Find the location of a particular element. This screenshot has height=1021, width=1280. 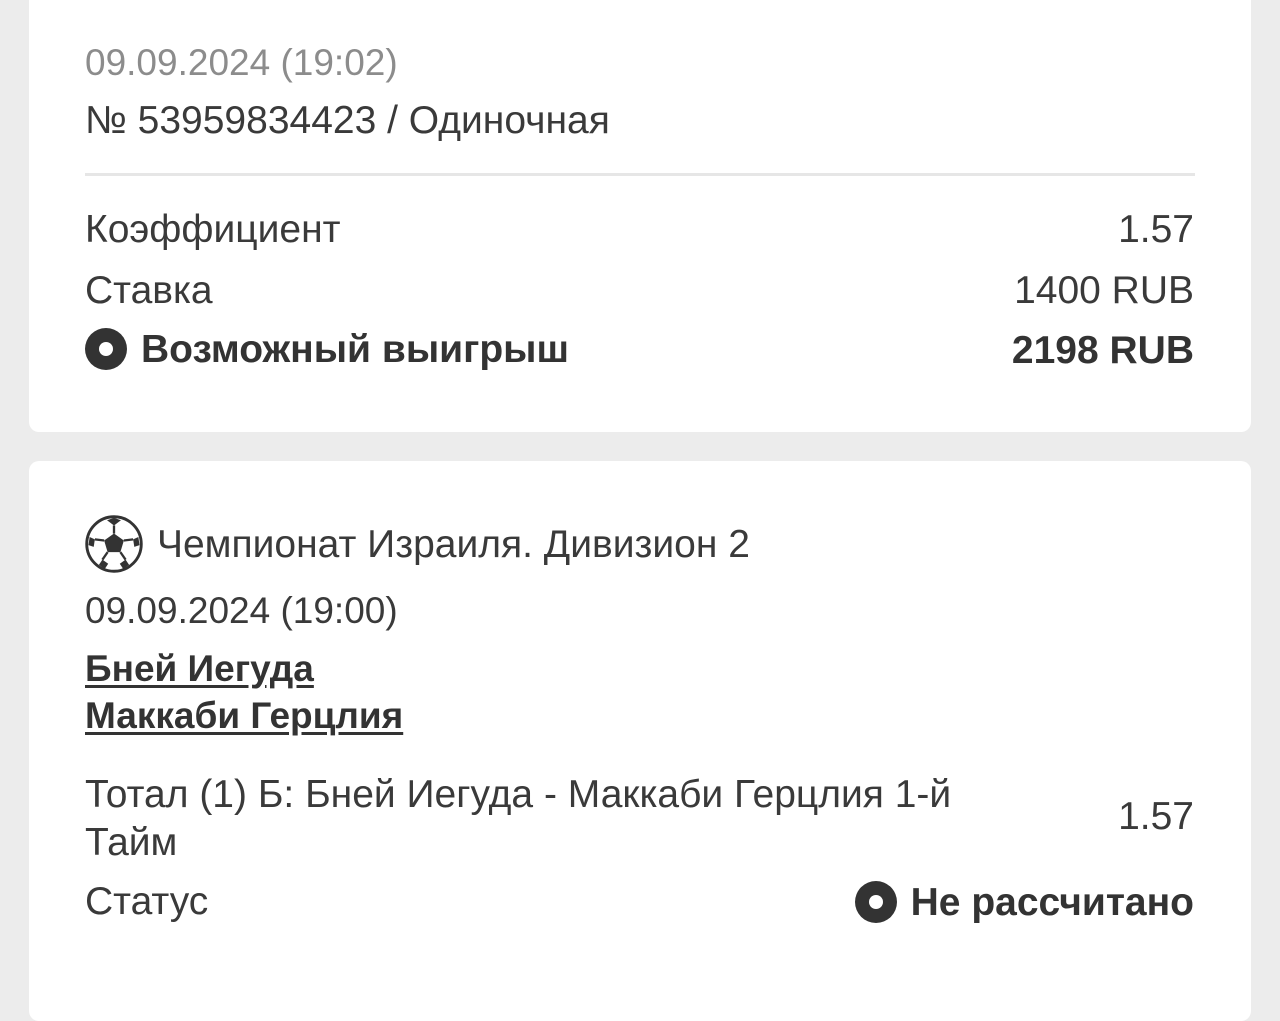

market-coefficient: 1.57 is located at coordinates (1156, 816).